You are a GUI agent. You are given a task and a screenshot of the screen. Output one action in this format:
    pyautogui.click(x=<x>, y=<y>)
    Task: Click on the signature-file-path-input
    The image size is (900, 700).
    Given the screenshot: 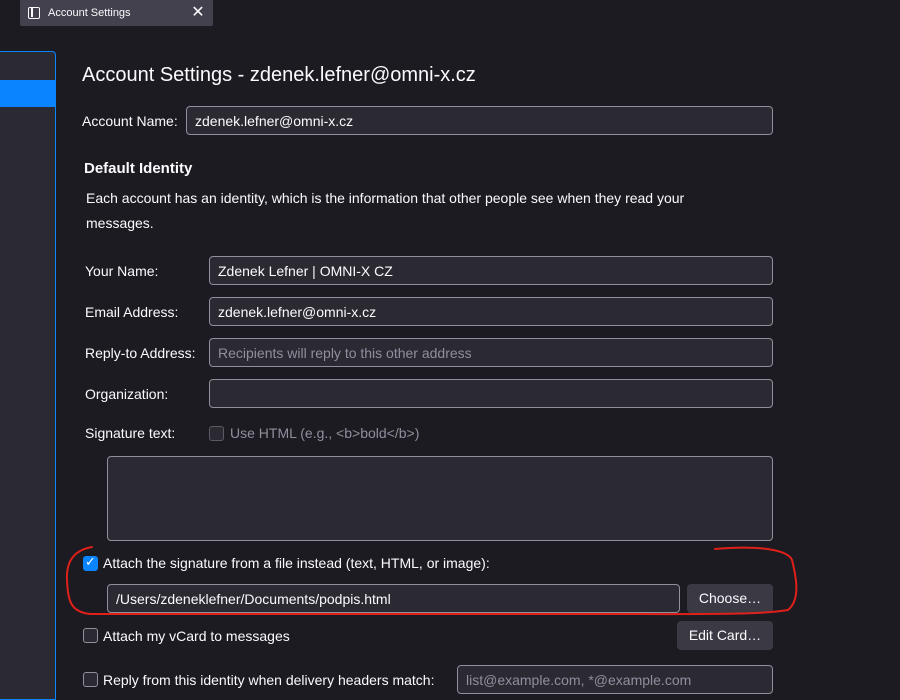 What is the action you would take?
    pyautogui.click(x=393, y=598)
    